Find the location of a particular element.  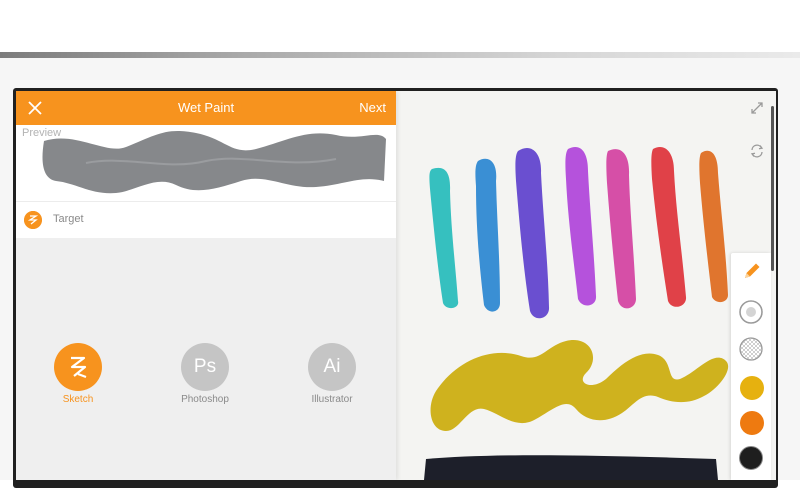

target-row: Target is located at coordinates (206, 219).